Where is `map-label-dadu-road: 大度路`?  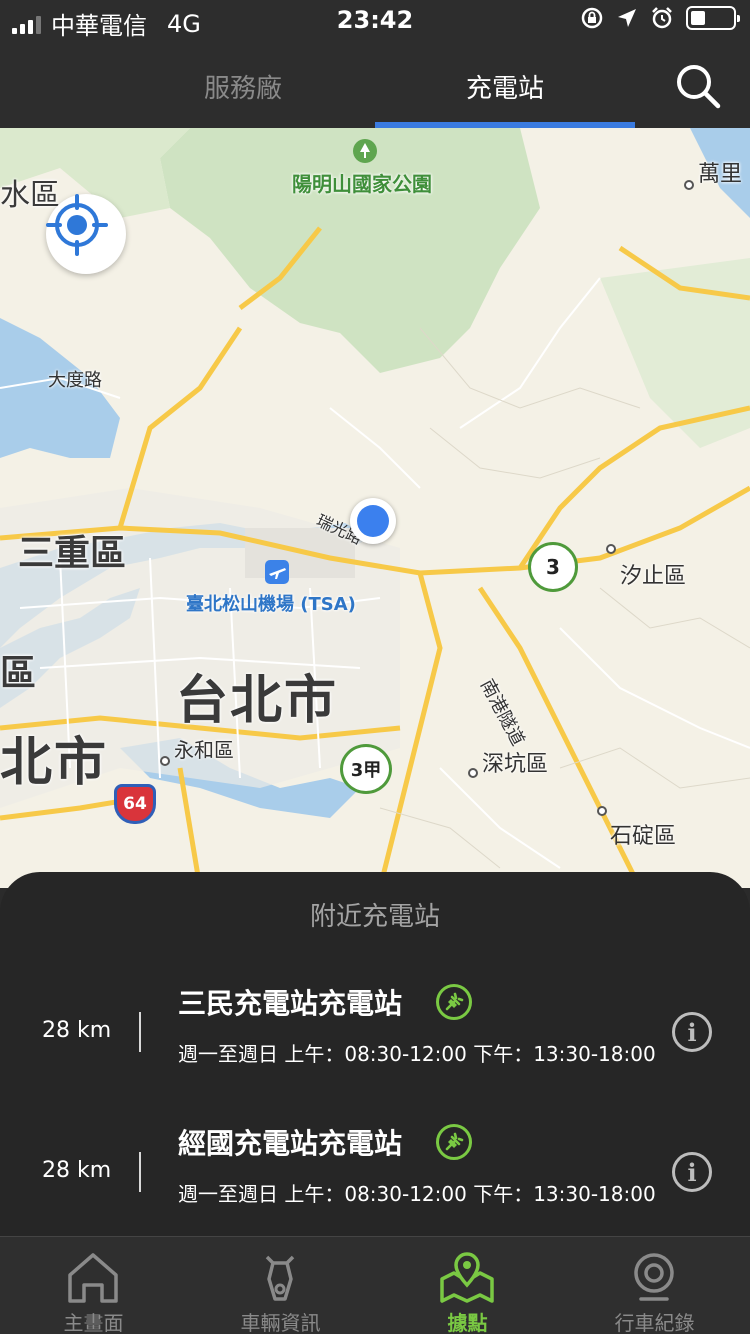 map-label-dadu-road: 大度路 is located at coordinates (75, 380).